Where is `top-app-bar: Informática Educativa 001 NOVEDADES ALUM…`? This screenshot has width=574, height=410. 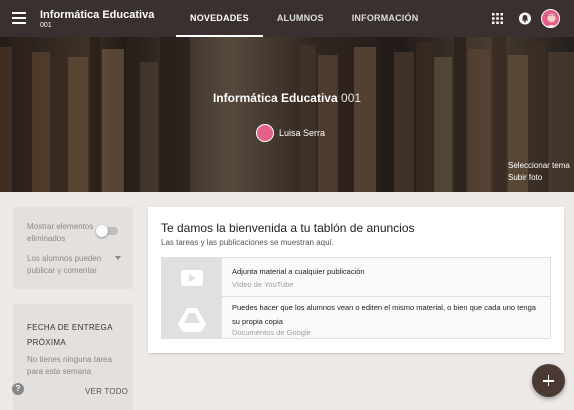
top-app-bar: Informática Educativa 001 NOVEDADES ALUM… is located at coordinates (287, 18).